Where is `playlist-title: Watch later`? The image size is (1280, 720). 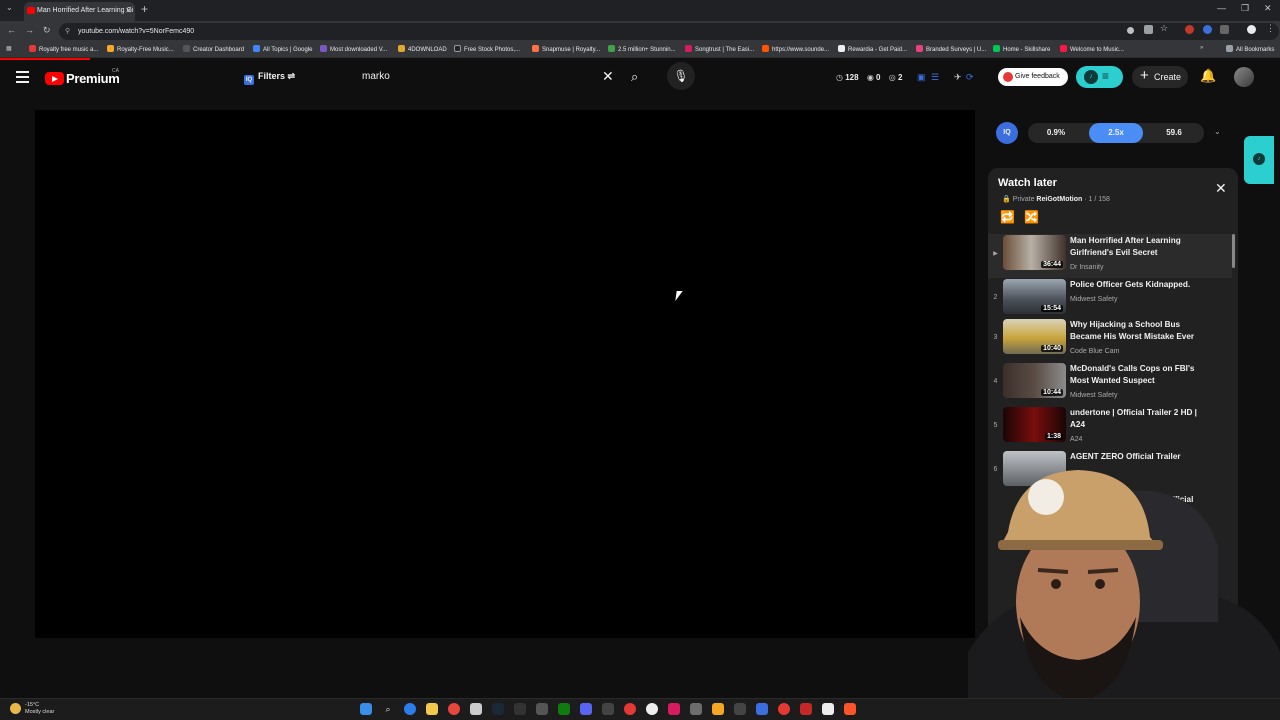
playlist-title: Watch later is located at coordinates (1027, 183).